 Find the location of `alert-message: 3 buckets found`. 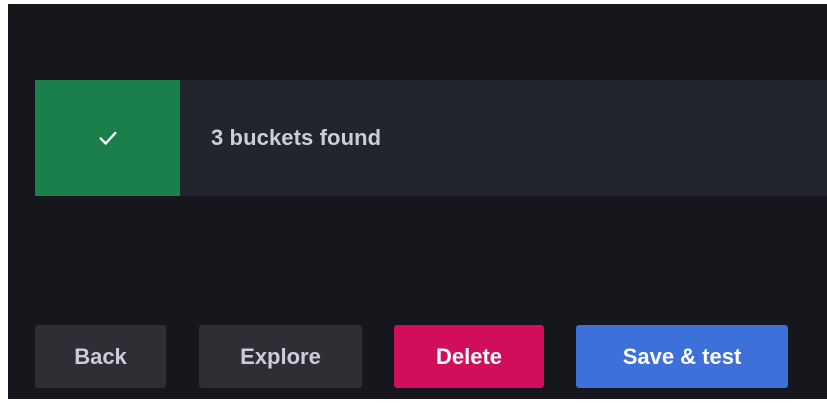

alert-message: 3 buckets found is located at coordinates (296, 137).